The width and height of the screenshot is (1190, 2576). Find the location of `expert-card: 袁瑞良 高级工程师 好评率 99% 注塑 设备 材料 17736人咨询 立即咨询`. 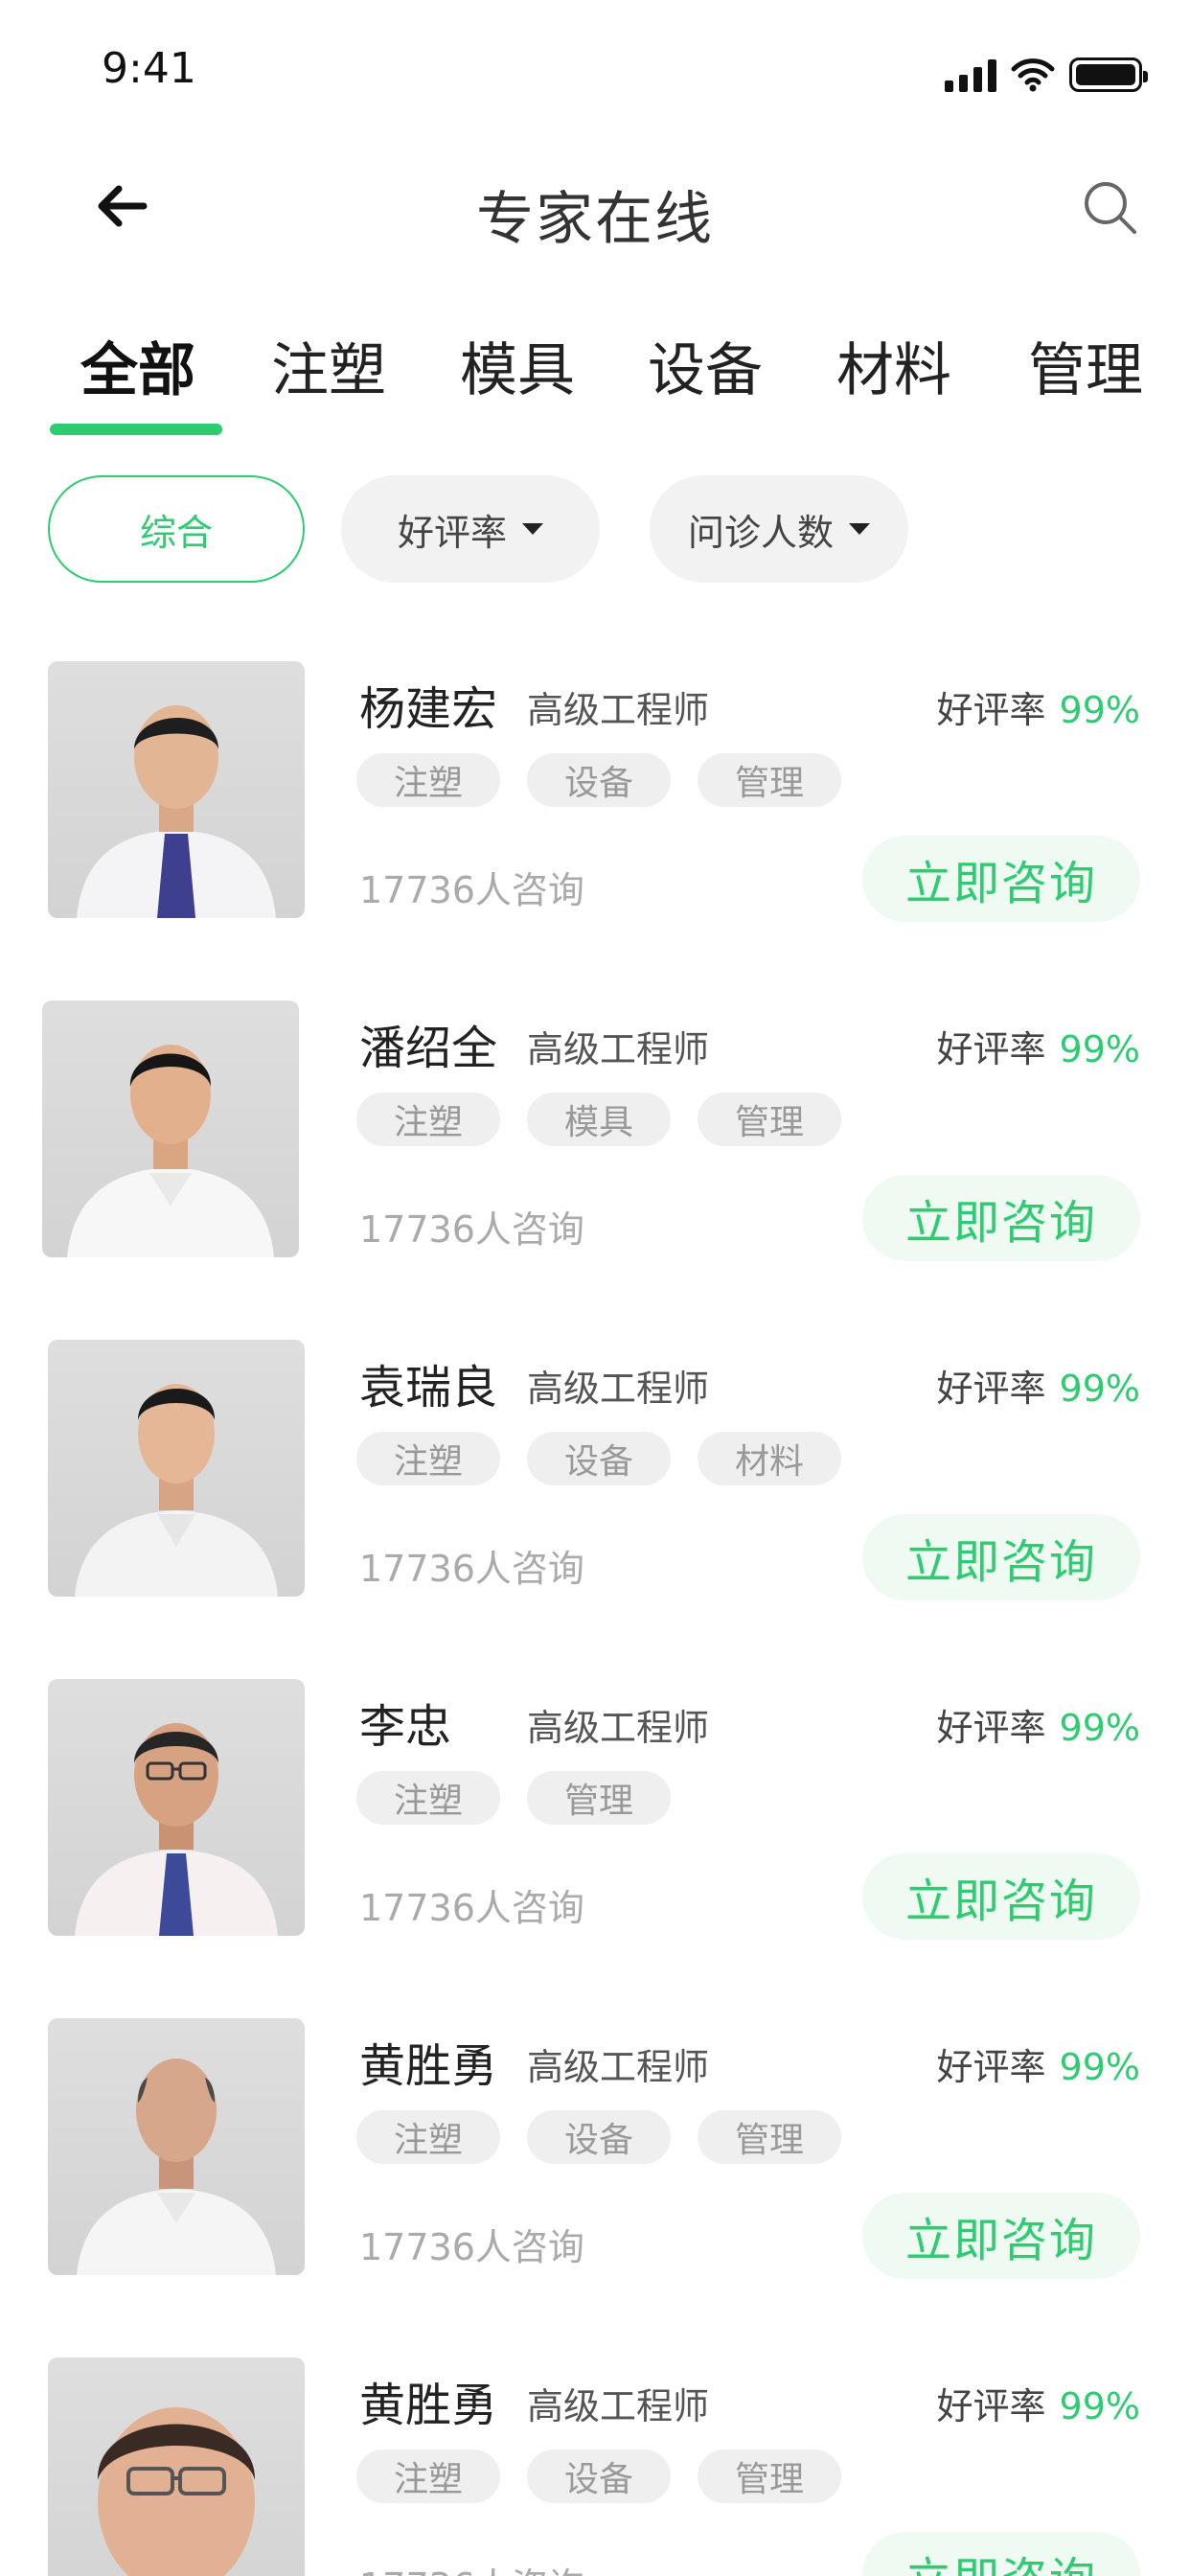

expert-card: 袁瑞良 高级工程师 好评率 99% 注塑 设备 材料 17736人咨询 立即咨询 is located at coordinates (595, 1483).